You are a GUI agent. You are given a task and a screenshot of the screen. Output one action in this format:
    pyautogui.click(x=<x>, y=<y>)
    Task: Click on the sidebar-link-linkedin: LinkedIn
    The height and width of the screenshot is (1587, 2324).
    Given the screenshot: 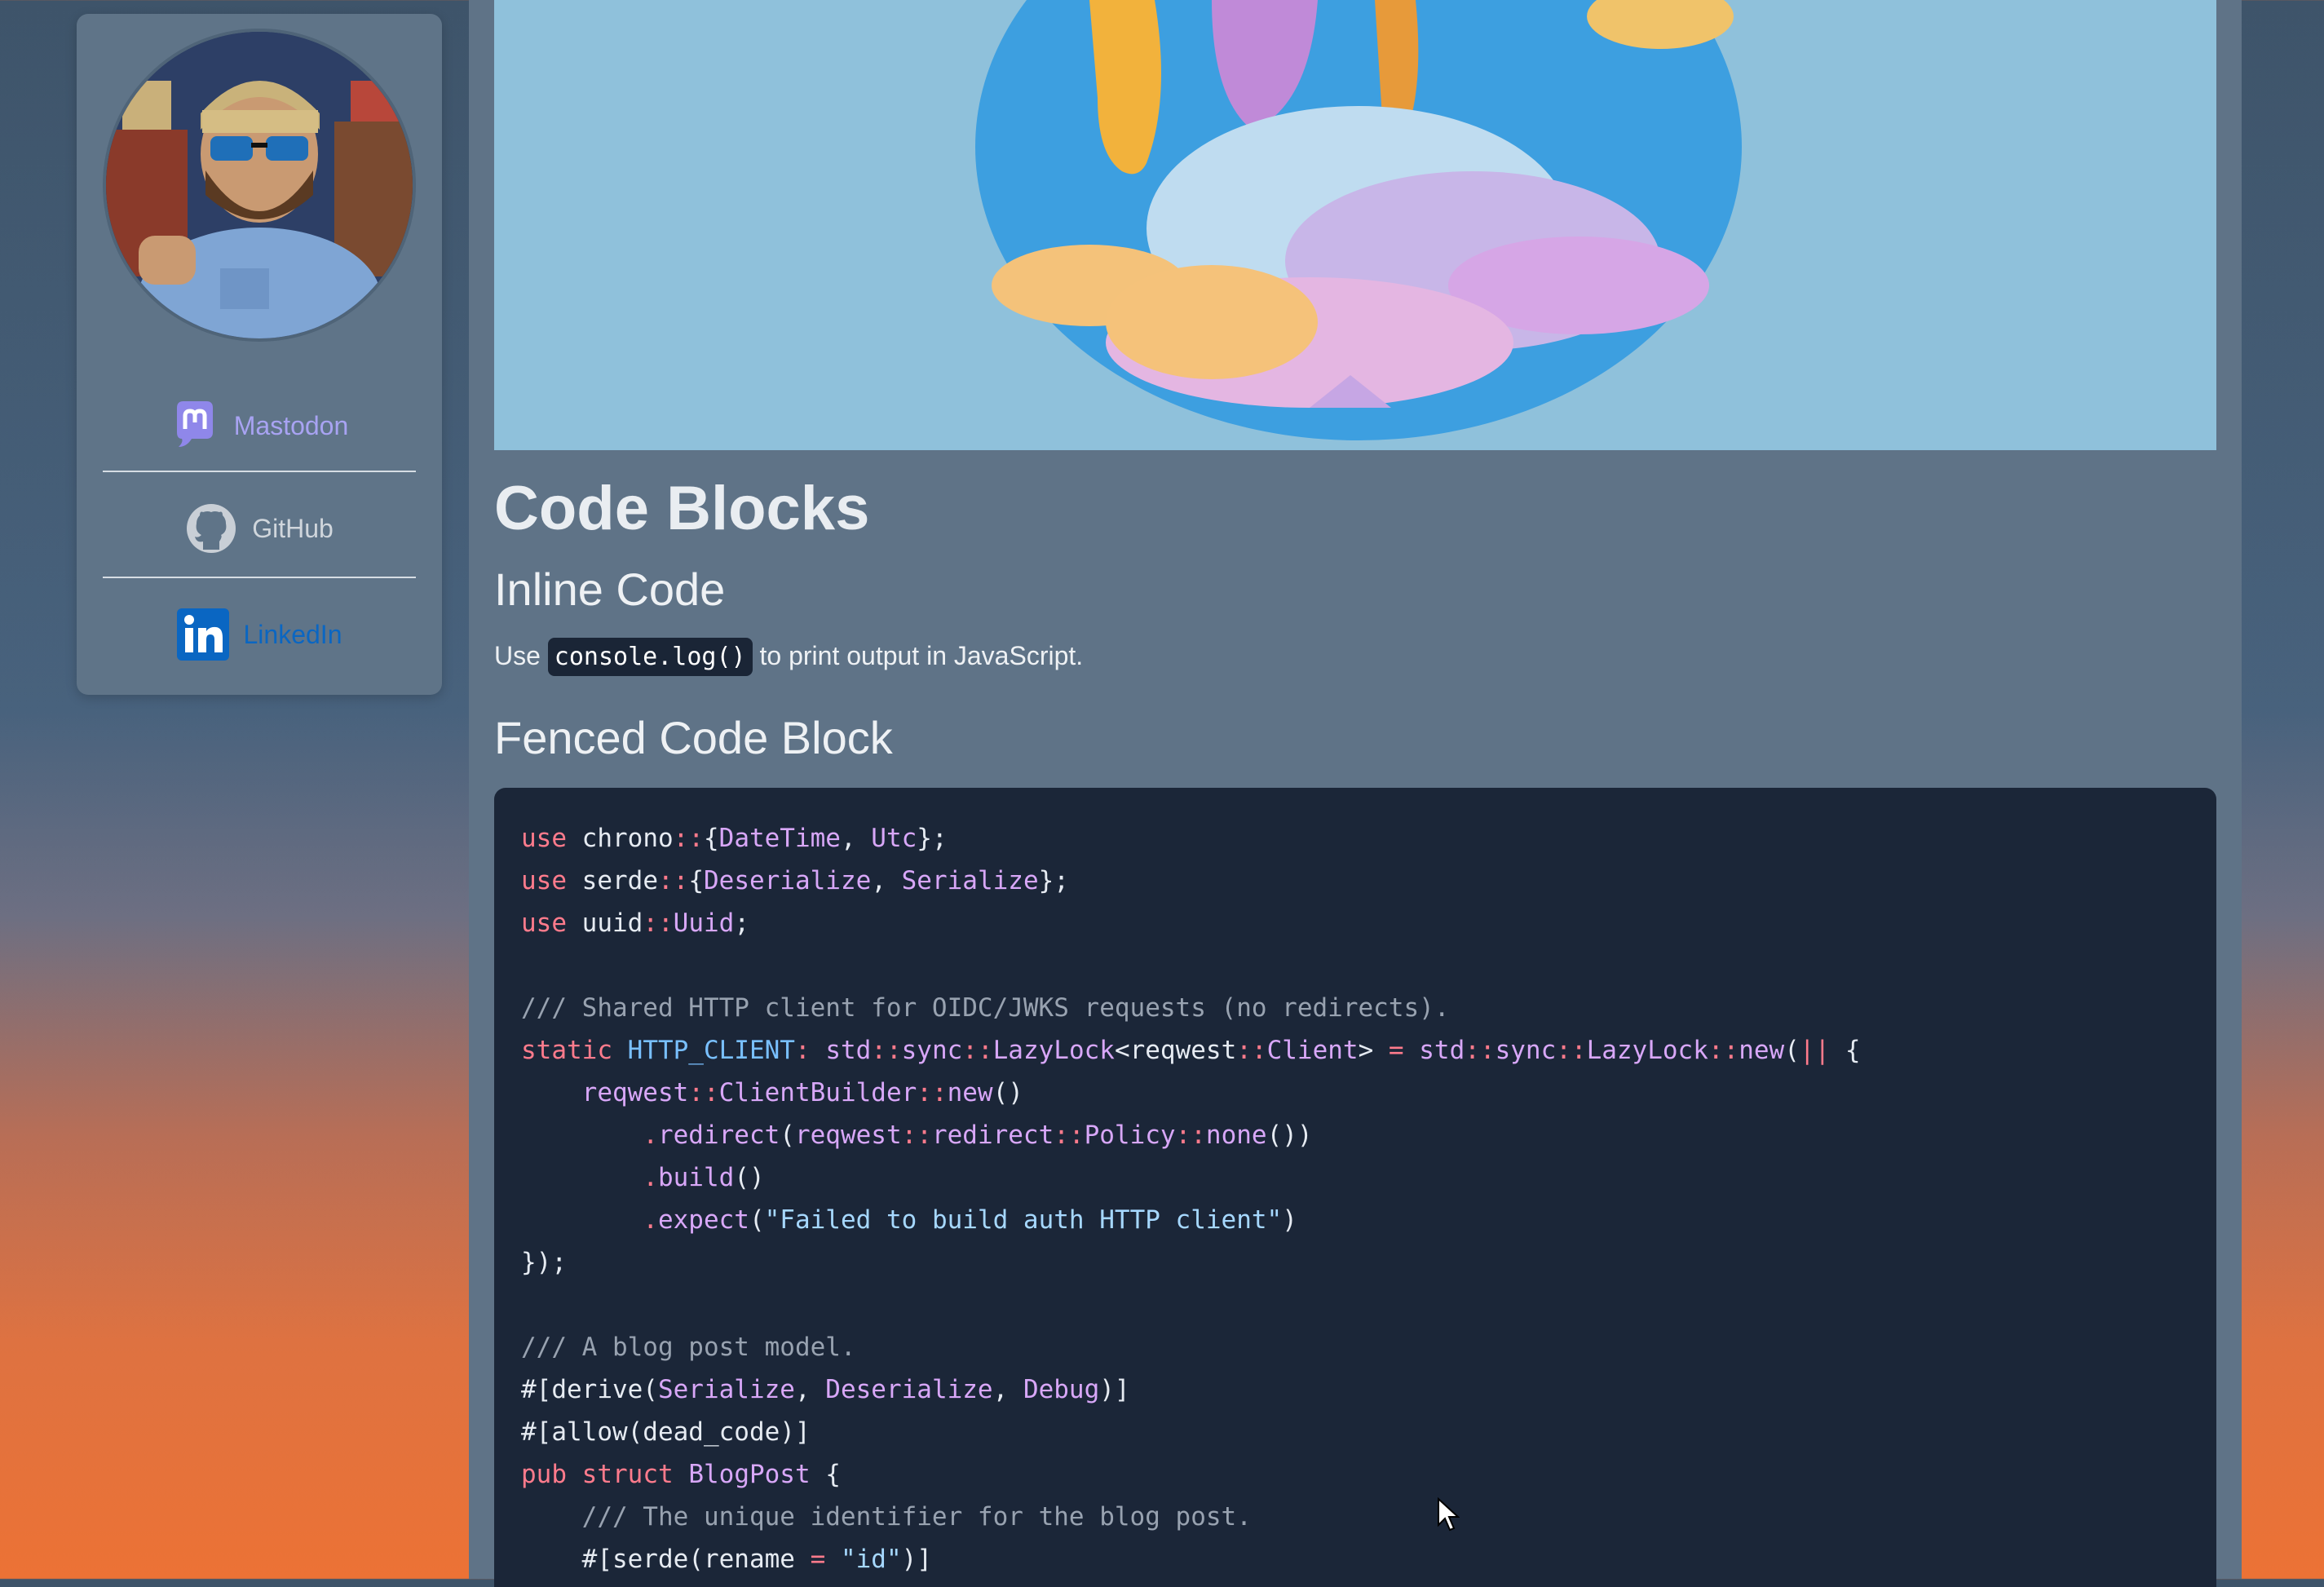 What is the action you would take?
    pyautogui.click(x=259, y=634)
    